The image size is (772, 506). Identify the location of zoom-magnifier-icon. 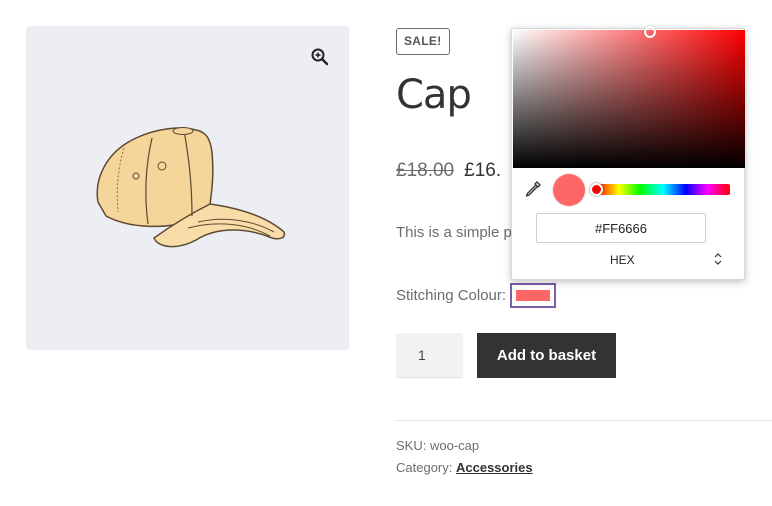
(320, 57).